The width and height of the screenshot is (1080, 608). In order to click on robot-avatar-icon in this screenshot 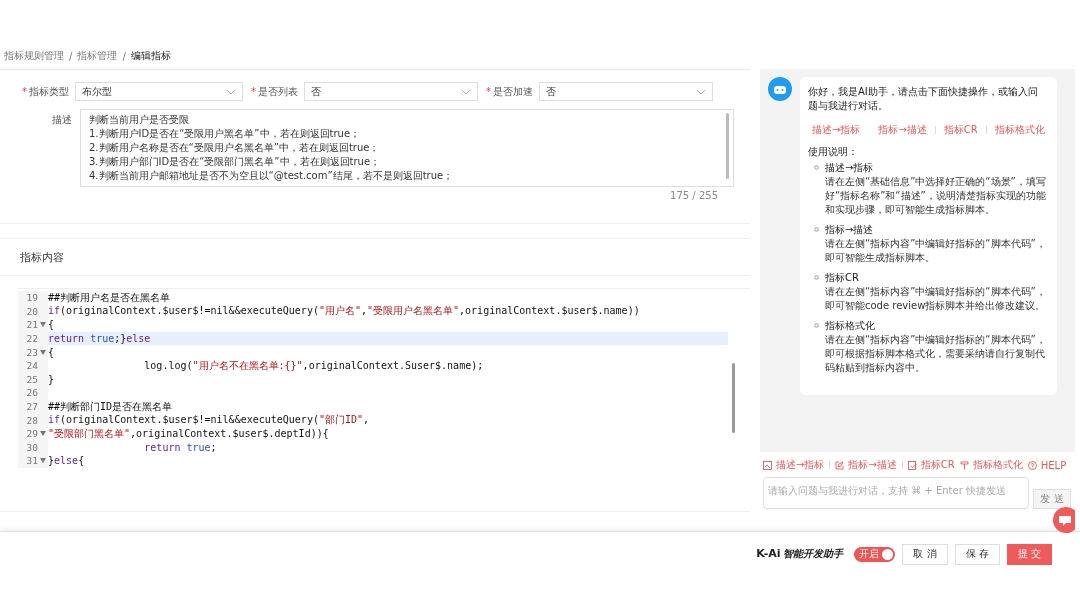, I will do `click(780, 89)`.